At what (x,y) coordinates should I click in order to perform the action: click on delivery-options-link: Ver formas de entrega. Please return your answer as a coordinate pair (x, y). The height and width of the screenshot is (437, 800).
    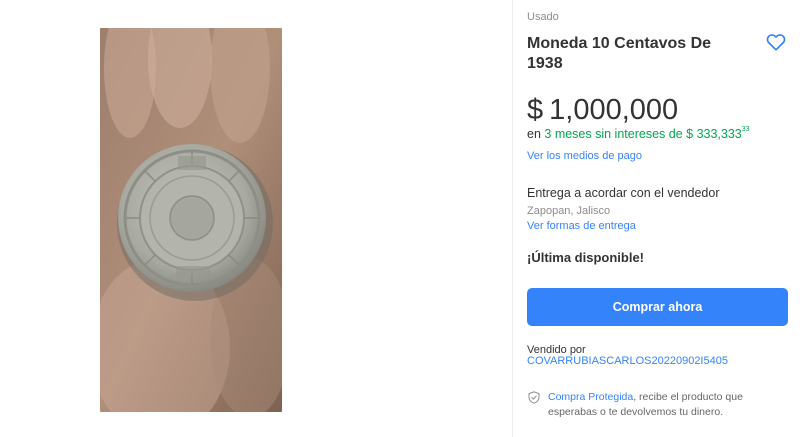
    Looking at the image, I should click on (581, 226).